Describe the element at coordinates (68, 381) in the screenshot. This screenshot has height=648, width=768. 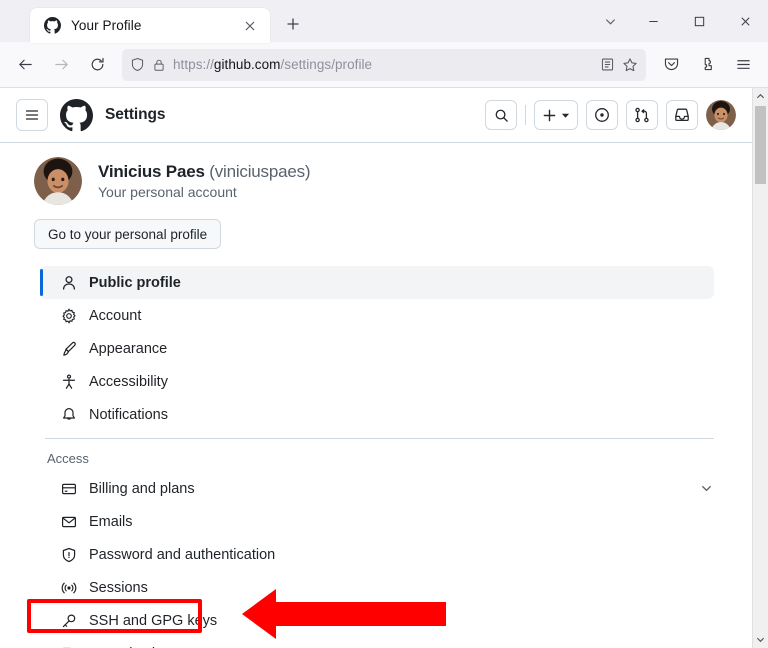
I see `accessibility-icon` at that location.